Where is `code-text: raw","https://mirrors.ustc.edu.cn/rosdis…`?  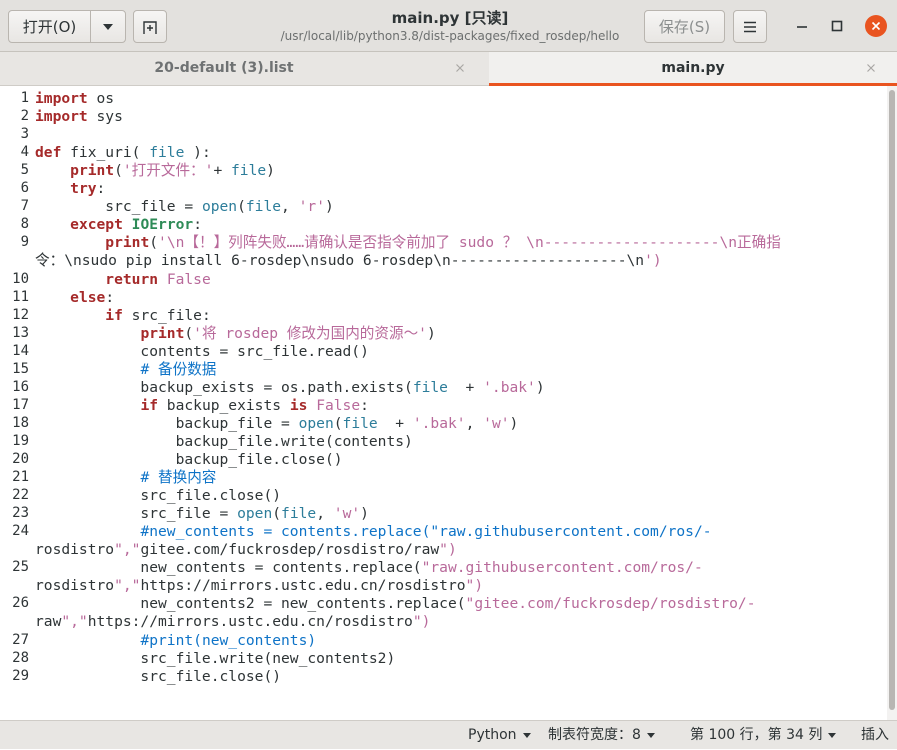 code-text: raw","https://mirrors.ustc.edu.cn/rosdis… is located at coordinates (233, 622).